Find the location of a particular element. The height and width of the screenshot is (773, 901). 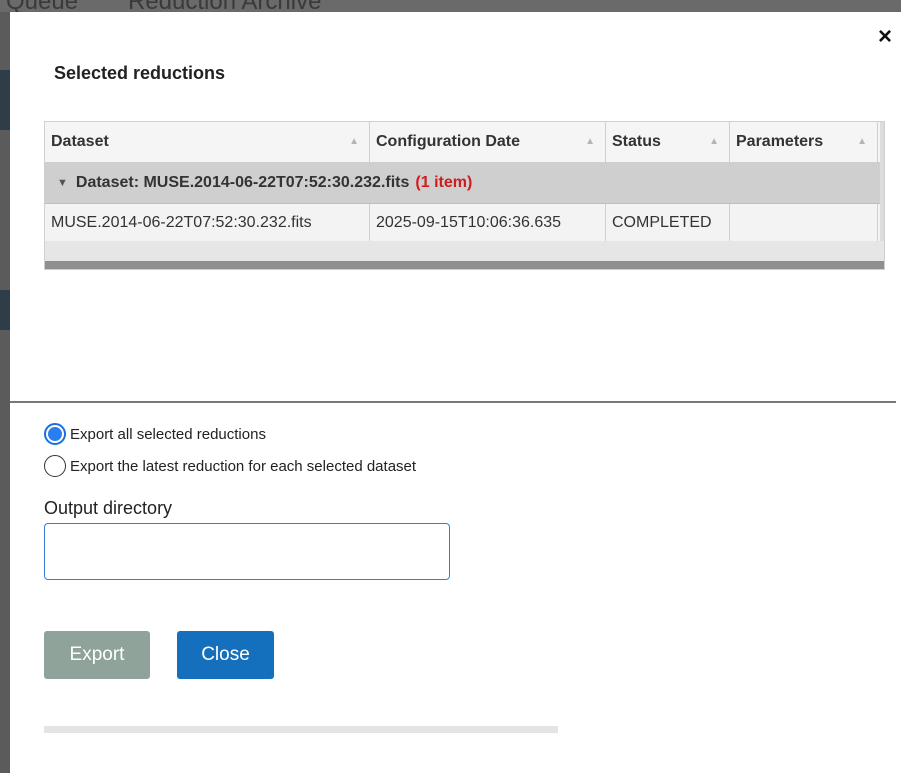

radio-export-all: Export all selected reductions is located at coordinates (155, 434).